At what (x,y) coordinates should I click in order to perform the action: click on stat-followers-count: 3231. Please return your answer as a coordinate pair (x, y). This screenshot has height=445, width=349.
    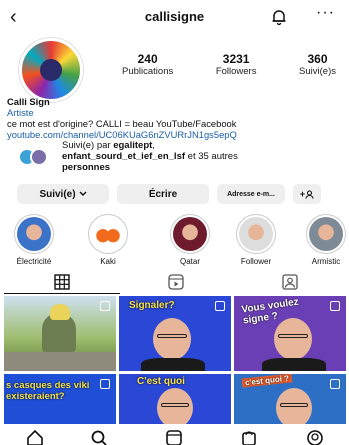
    Looking at the image, I should click on (236, 59).